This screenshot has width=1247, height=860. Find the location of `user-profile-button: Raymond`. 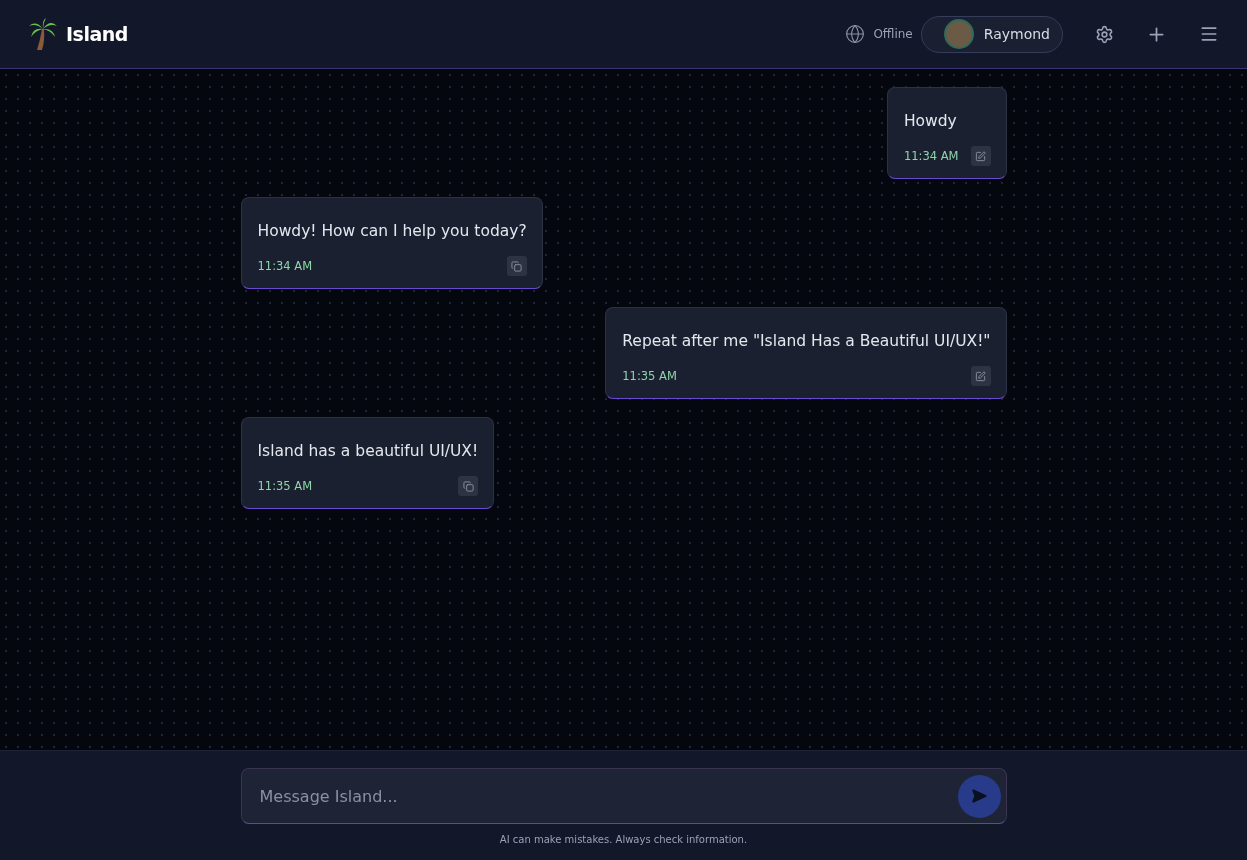

user-profile-button: Raymond is located at coordinates (991, 34).